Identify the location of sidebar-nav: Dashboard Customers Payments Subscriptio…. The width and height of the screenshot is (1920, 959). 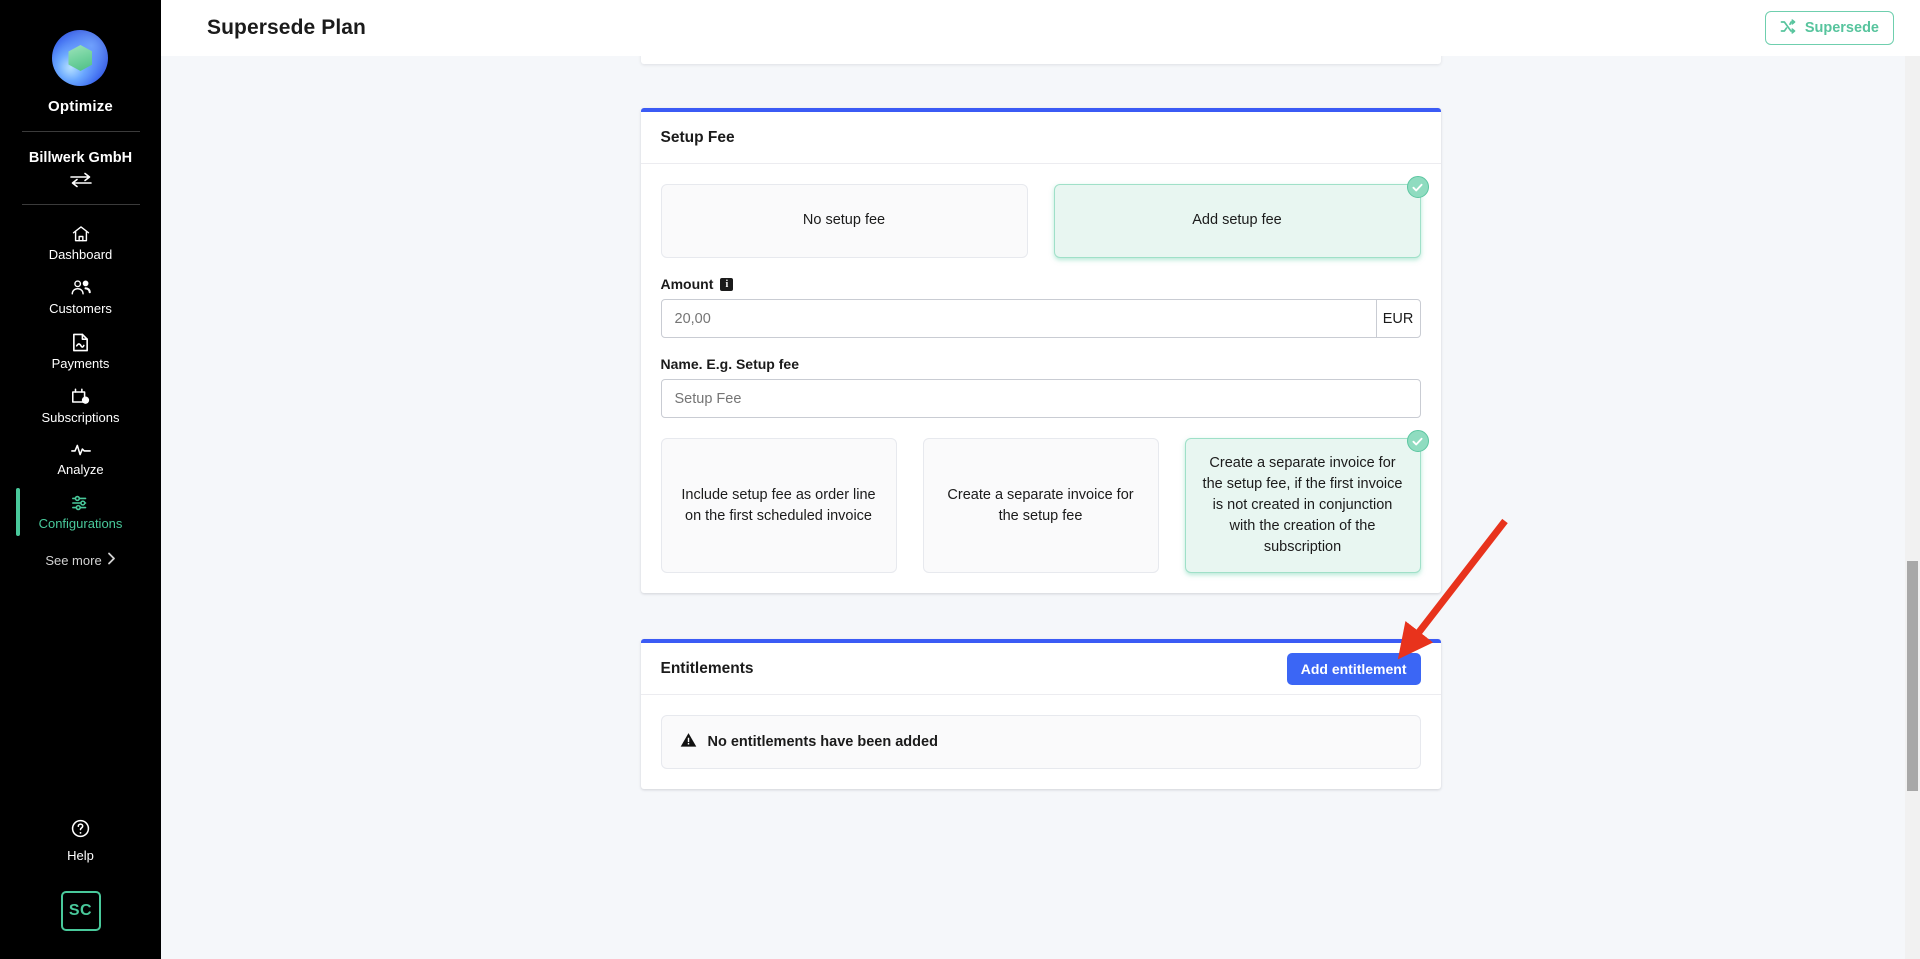
(80, 376).